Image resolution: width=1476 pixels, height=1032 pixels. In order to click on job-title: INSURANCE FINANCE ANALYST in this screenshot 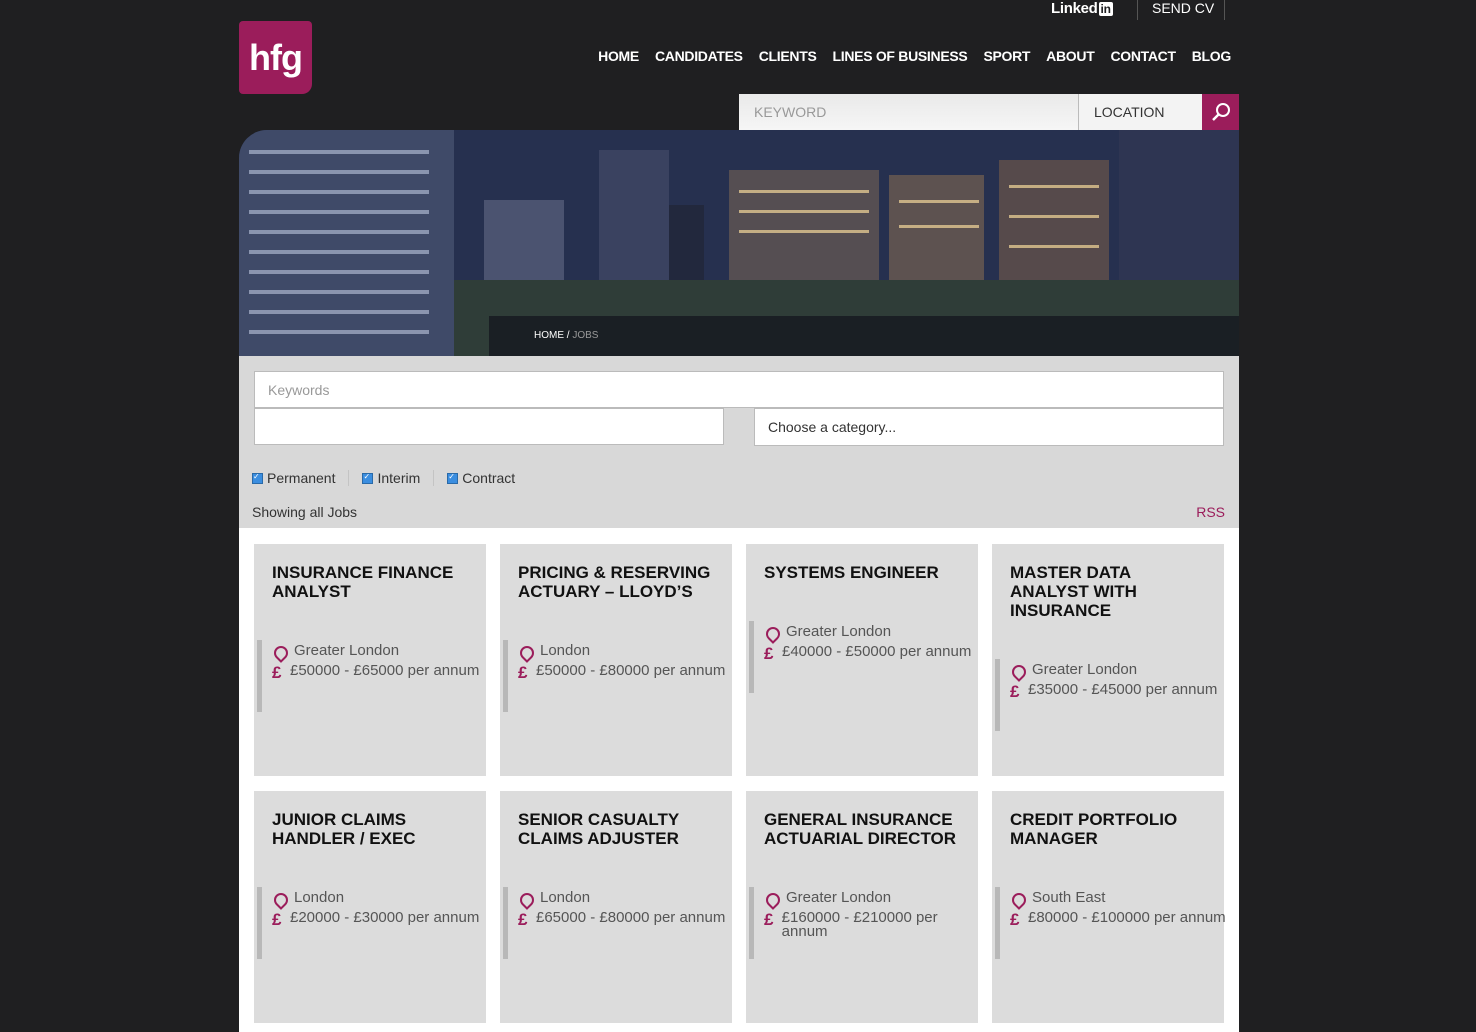, I will do `click(372, 582)`.